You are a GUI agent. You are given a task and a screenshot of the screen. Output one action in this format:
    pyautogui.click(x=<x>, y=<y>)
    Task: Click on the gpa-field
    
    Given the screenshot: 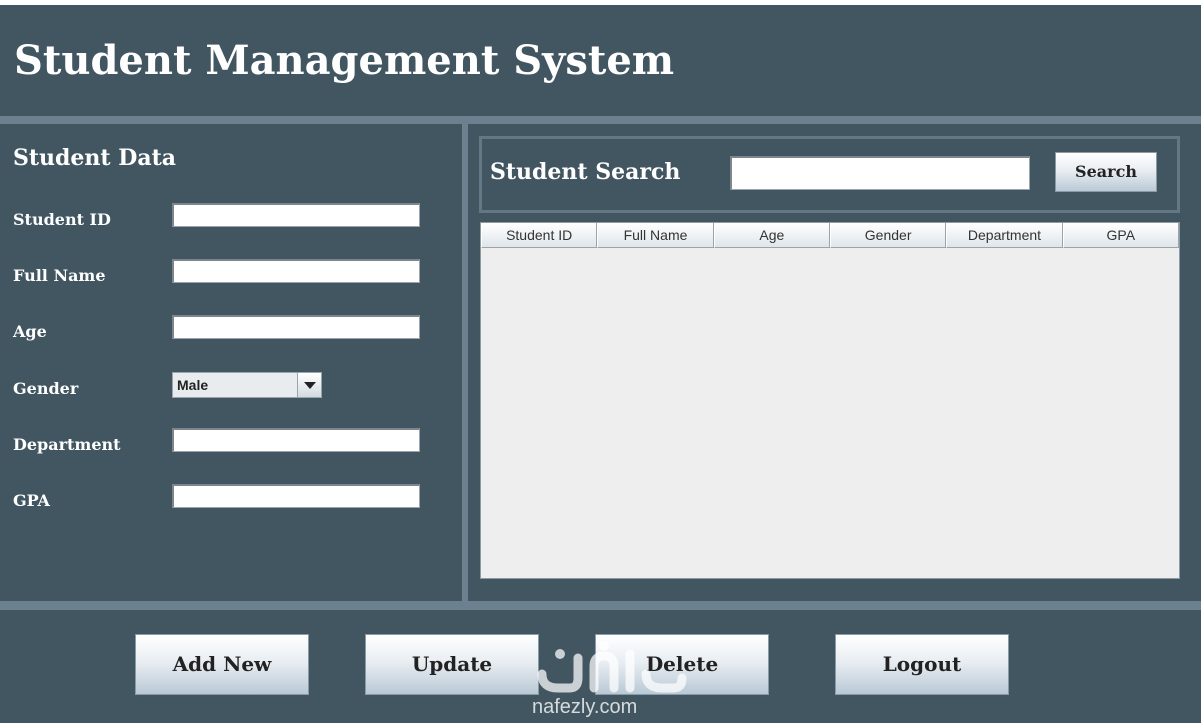 What is the action you would take?
    pyautogui.click(x=296, y=496)
    